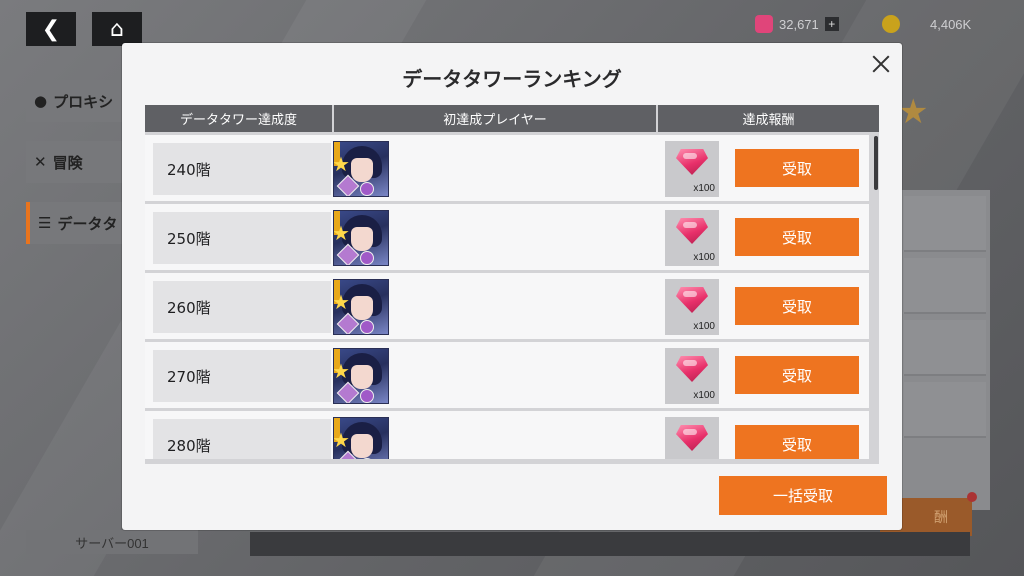  I want to click on close-icon, so click(881, 64).